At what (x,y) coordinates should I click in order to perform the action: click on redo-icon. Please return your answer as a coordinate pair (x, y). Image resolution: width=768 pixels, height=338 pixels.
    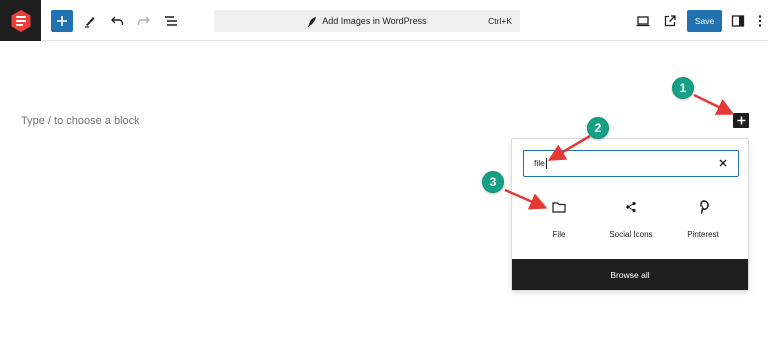
    Looking at the image, I should click on (143, 20).